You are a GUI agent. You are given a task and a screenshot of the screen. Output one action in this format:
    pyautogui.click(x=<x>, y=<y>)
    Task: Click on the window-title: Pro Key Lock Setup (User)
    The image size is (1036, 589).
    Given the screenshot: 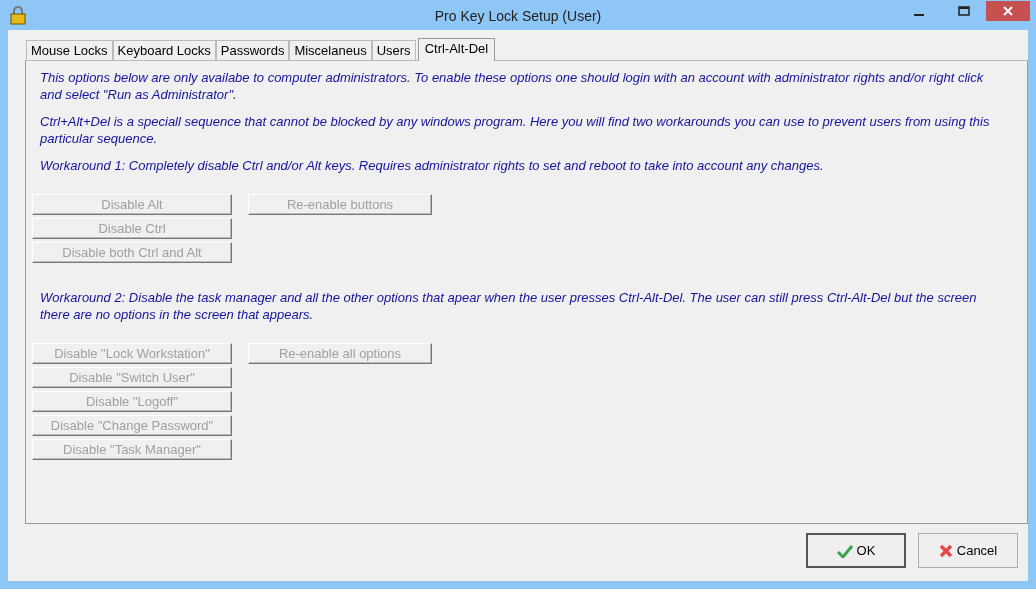 What is the action you would take?
    pyautogui.click(x=518, y=16)
    